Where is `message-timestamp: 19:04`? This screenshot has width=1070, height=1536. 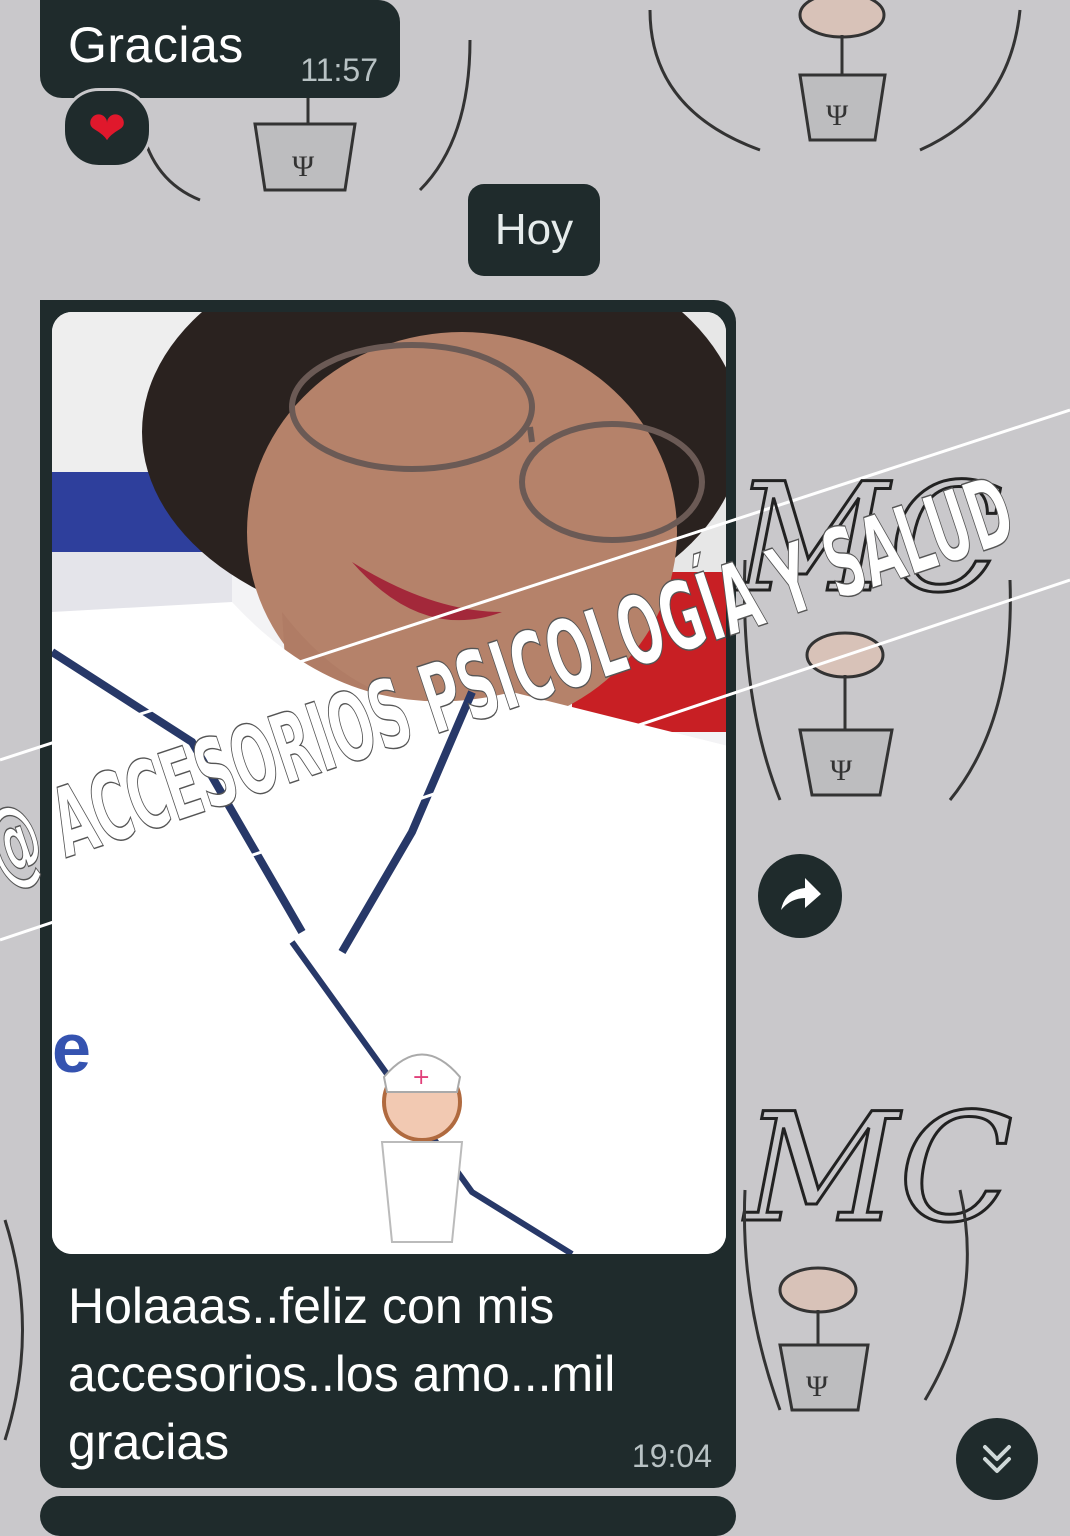
message-timestamp: 19:04 is located at coordinates (671, 1456).